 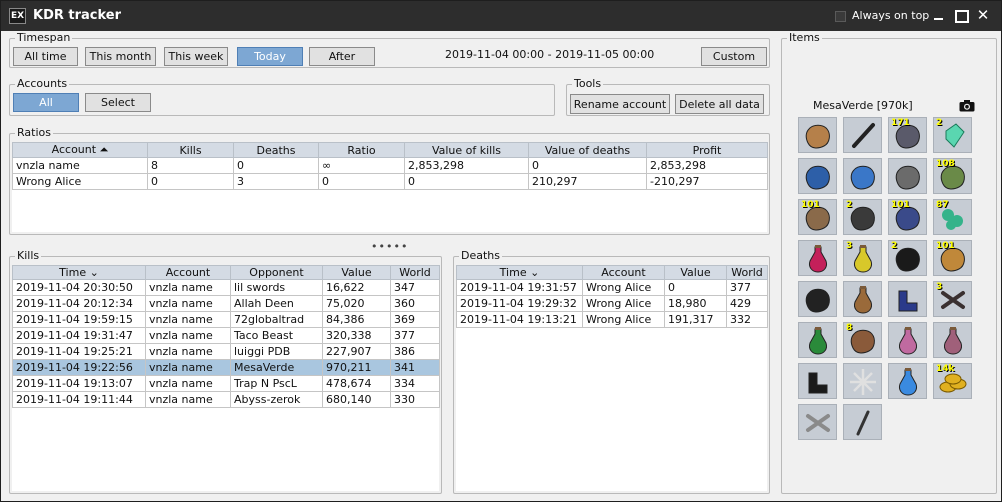 I want to click on table-row: 2019-11-04 19:29:32 Wrong Alice 18,980 429, so click(x=612, y=303).